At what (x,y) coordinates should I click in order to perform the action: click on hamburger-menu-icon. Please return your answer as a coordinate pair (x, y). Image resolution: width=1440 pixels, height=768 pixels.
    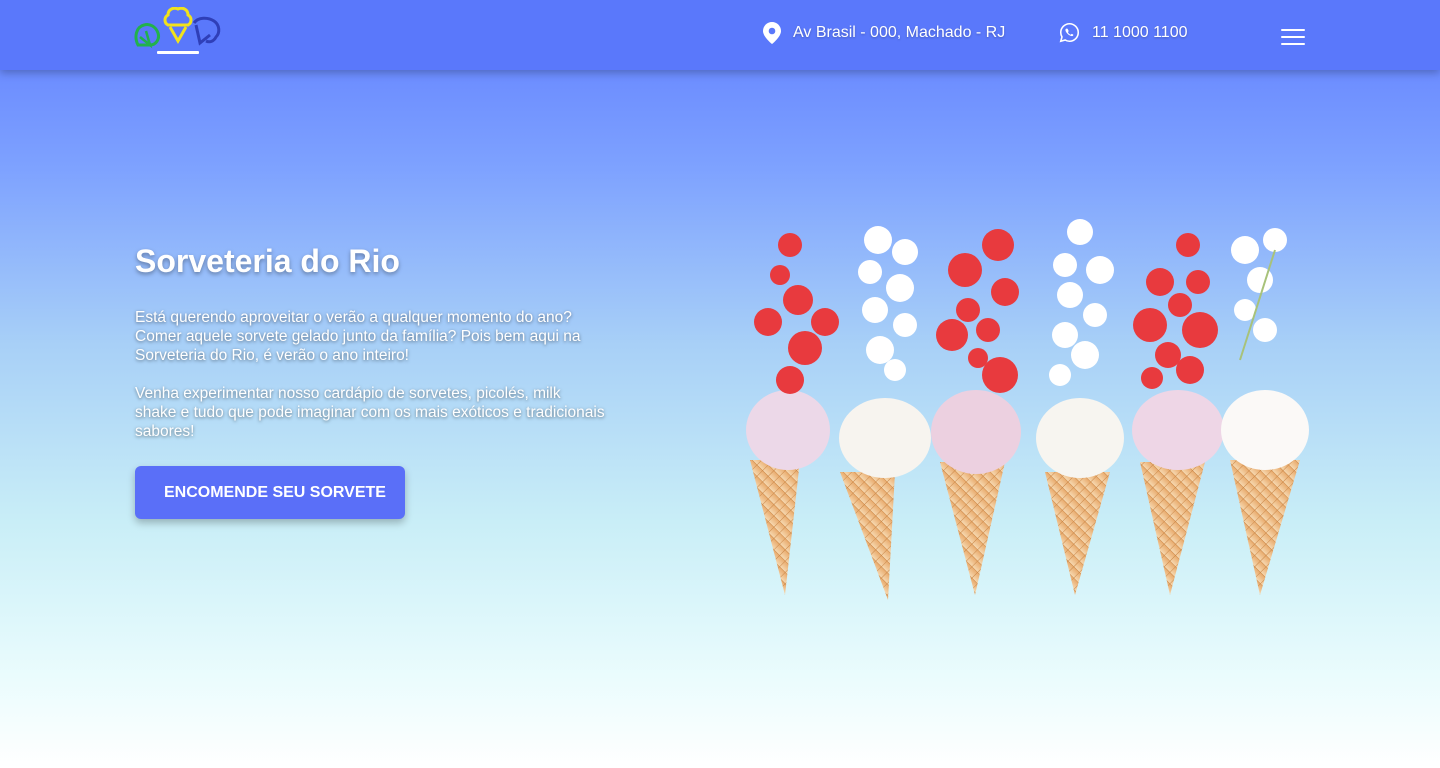
    Looking at the image, I should click on (1293, 37).